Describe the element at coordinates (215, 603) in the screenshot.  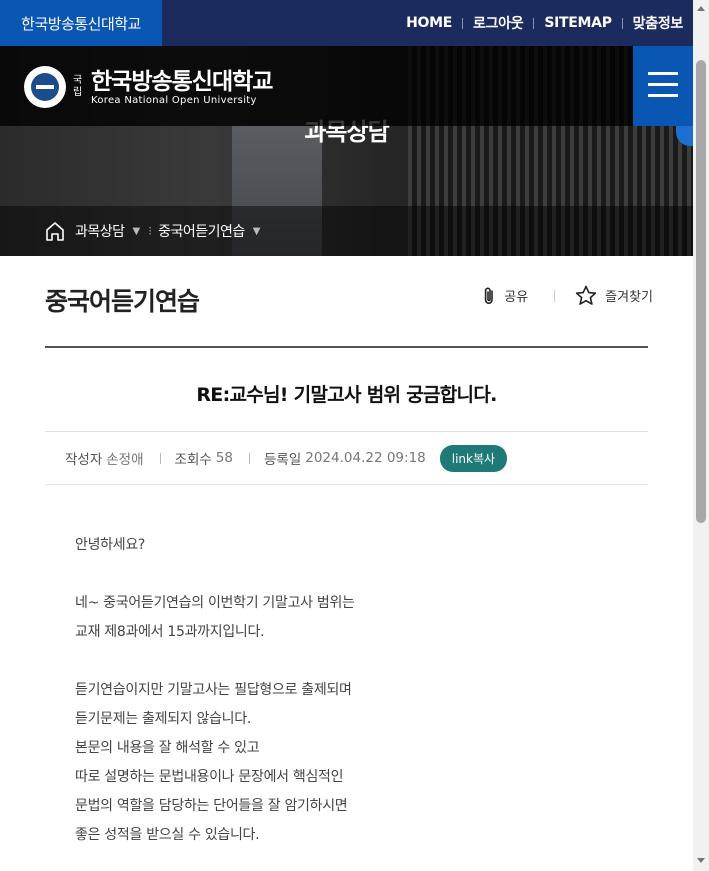
I see `body-line: 네~ 중국어듣기연습의 이번학기 기말고사 범위는` at that location.